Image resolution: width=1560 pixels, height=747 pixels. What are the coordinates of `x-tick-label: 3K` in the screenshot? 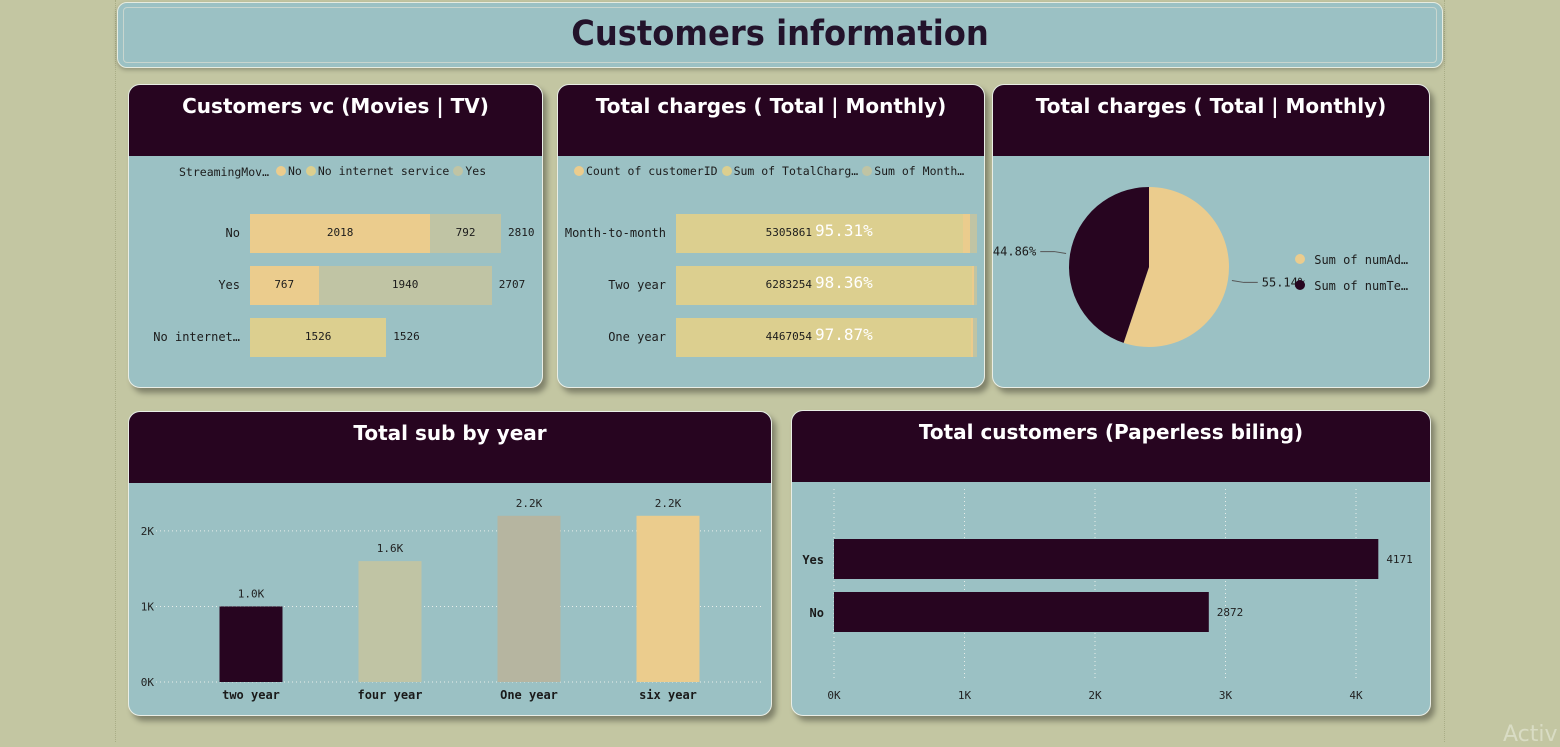 It's located at (1226, 695).